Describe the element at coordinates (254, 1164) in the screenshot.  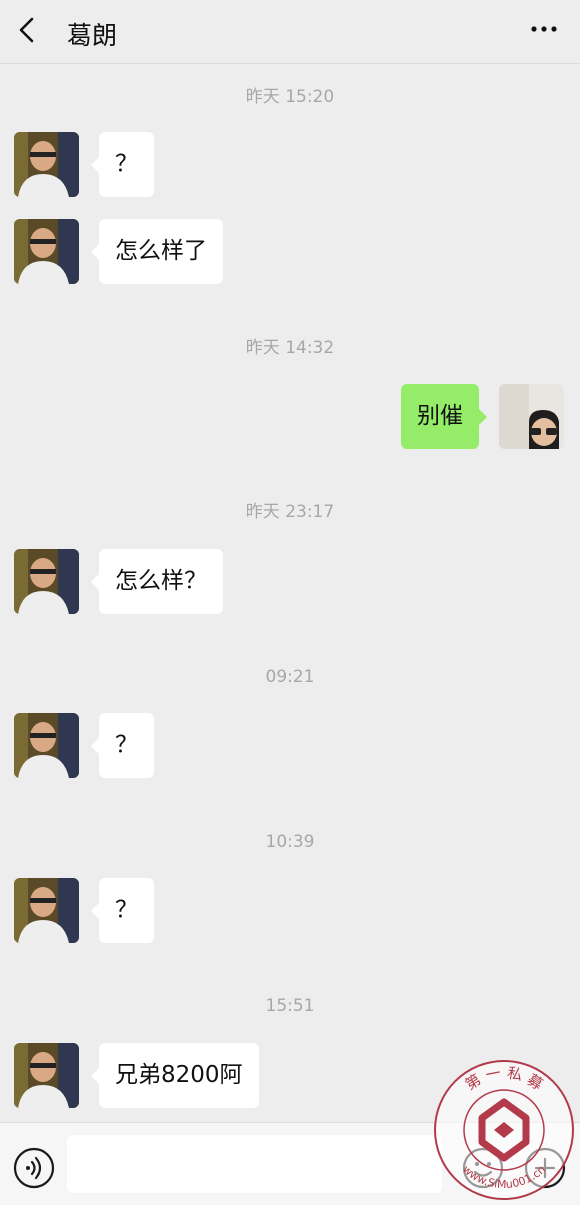
I see `message-input` at that location.